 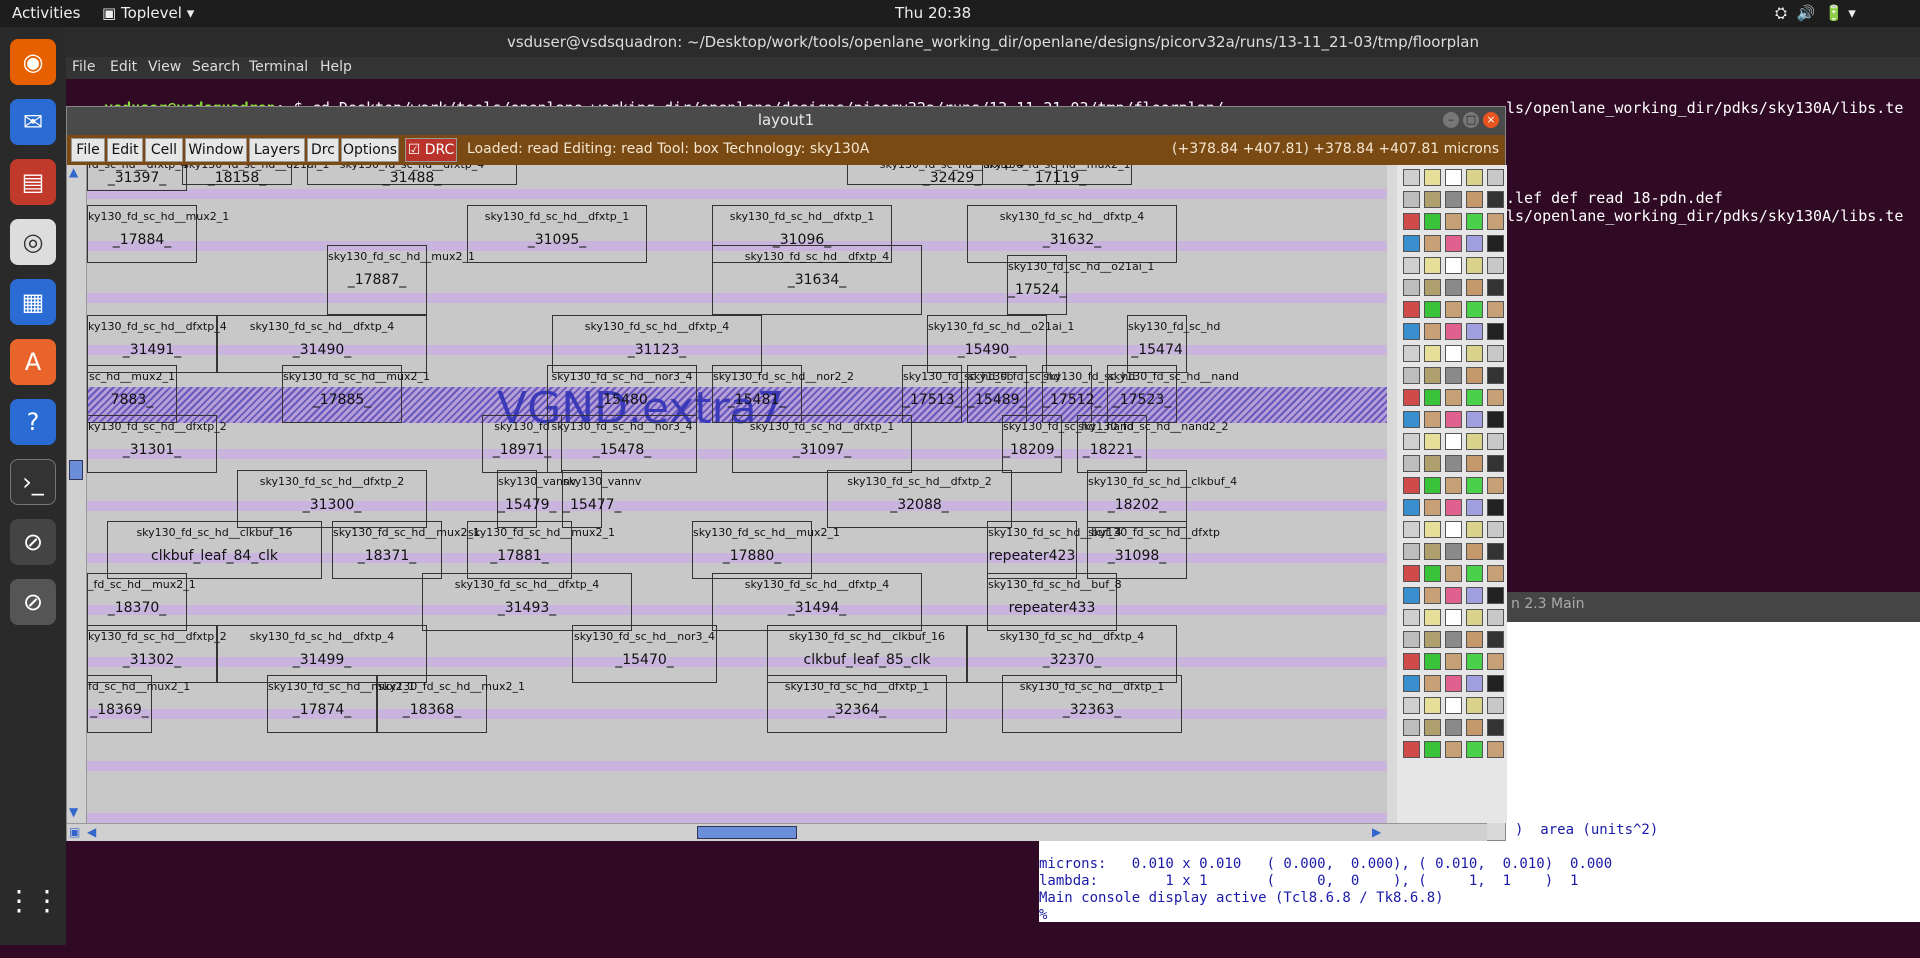 What do you see at coordinates (332, 499) in the screenshot?
I see `standard-cell: sky130_fd_sc_hd__dfxtp_2 _31300_` at bounding box center [332, 499].